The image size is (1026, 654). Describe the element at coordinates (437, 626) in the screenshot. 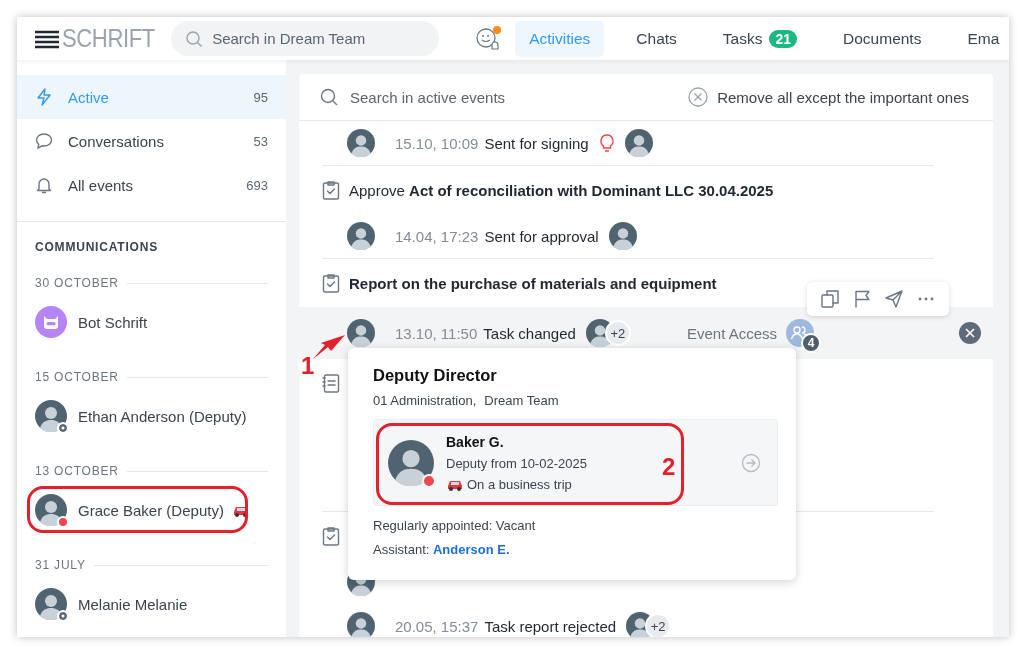

I see `event-time: 20.05, 15:37` at that location.